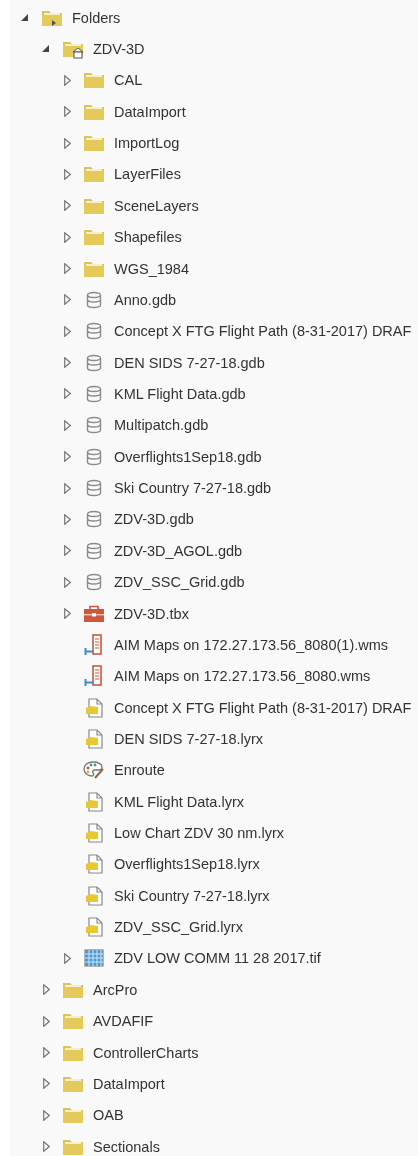 This screenshot has height=1156, width=418. Describe the element at coordinates (154, 519) in the screenshot. I see `tree-item-label: ZDV-3D.gdb` at that location.